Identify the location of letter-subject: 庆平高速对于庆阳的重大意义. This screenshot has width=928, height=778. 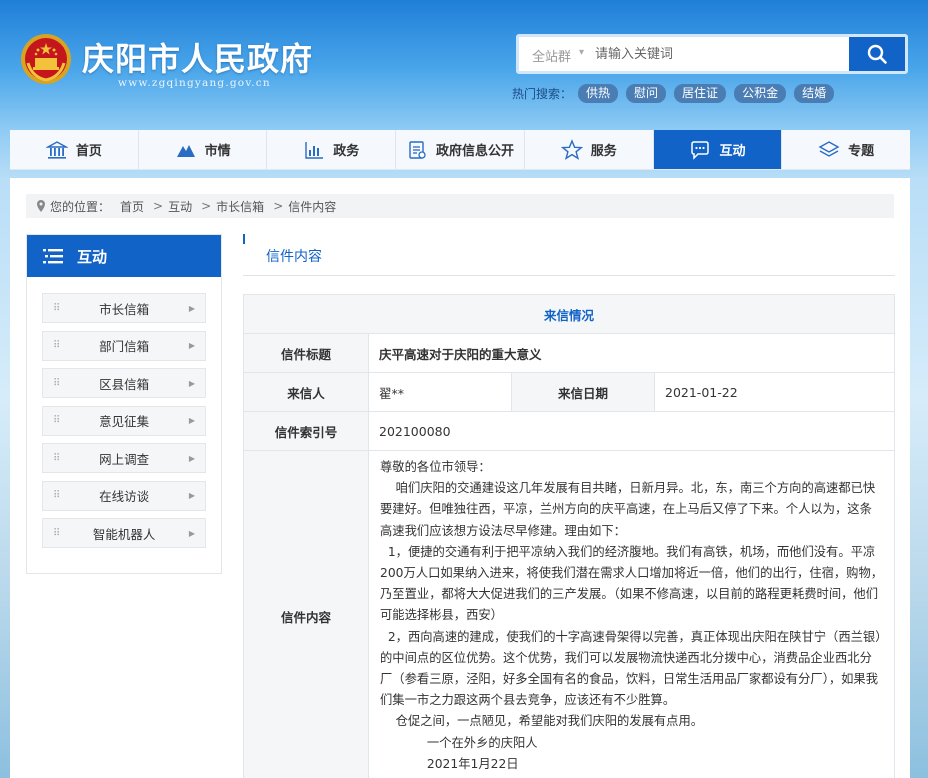
(631, 353).